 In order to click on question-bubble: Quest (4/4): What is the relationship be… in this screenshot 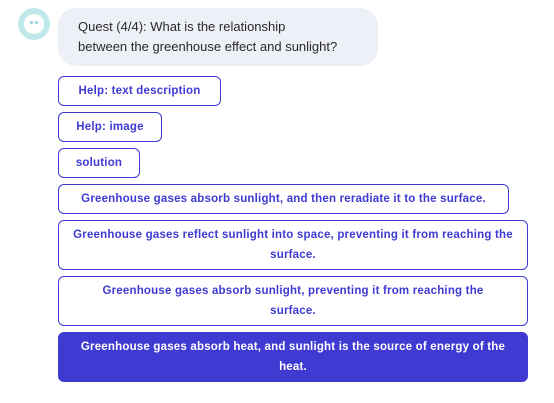, I will do `click(218, 37)`.